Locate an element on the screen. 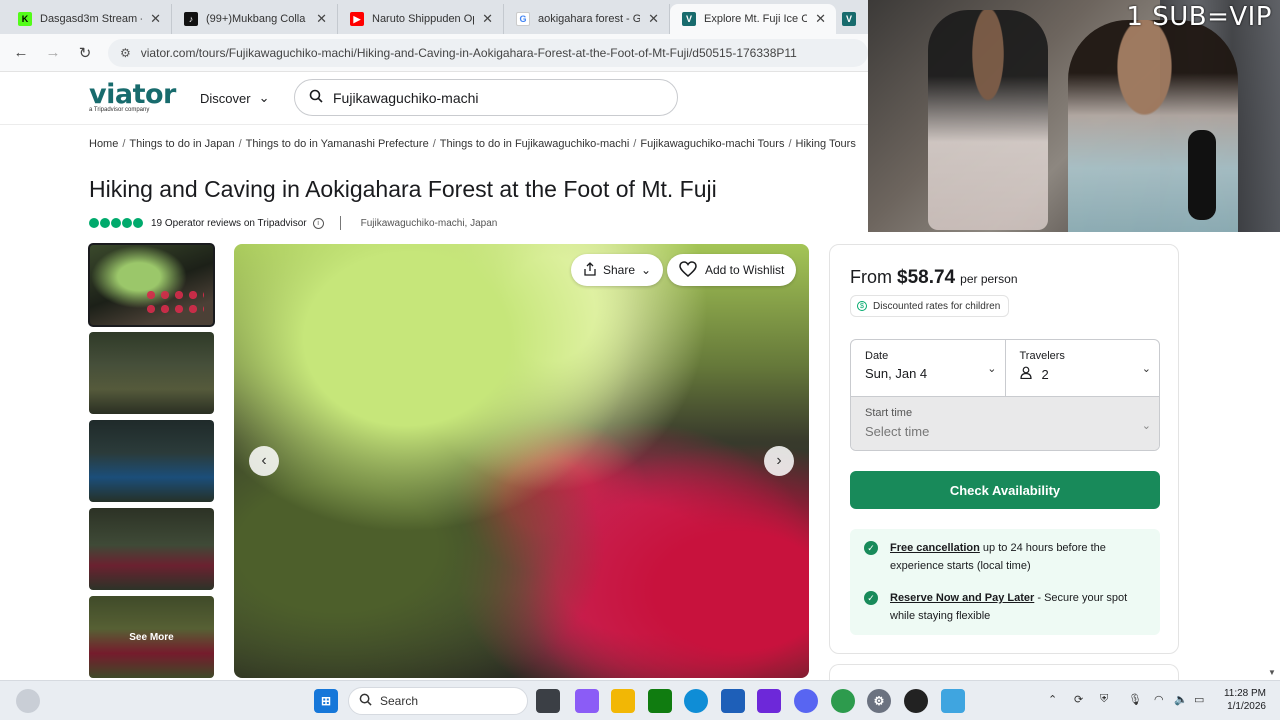 This screenshot has width=1280, height=720. see-more-label: See More is located at coordinates (151, 637).